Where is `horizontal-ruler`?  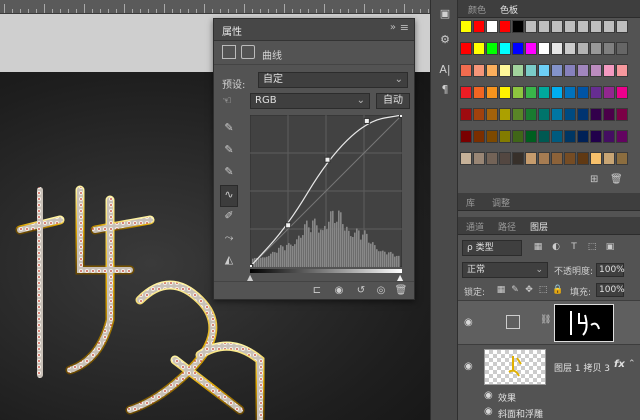
horizontal-ruler is located at coordinates (215, 7).